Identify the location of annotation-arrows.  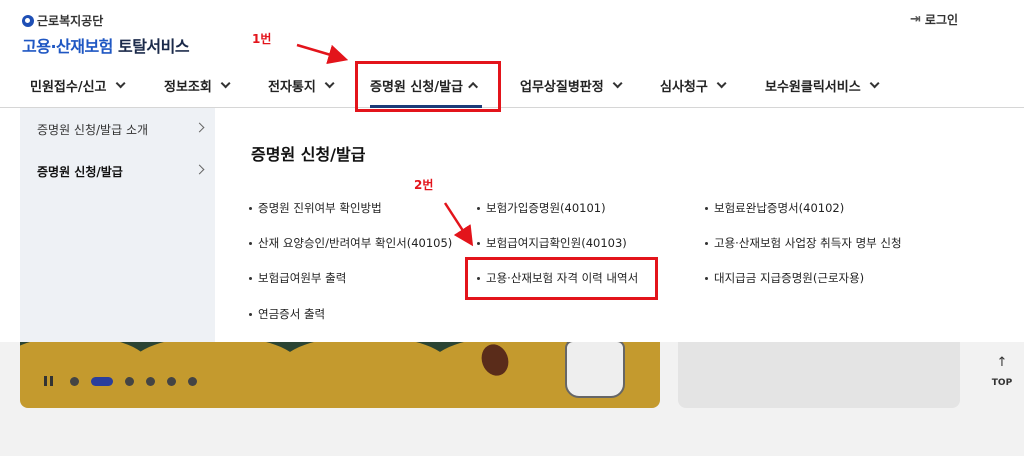
(385, 145).